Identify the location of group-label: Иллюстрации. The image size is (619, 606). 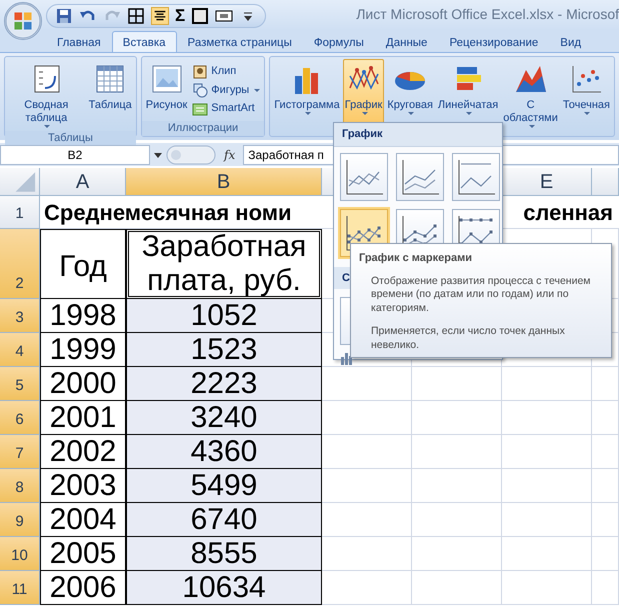
(203, 128).